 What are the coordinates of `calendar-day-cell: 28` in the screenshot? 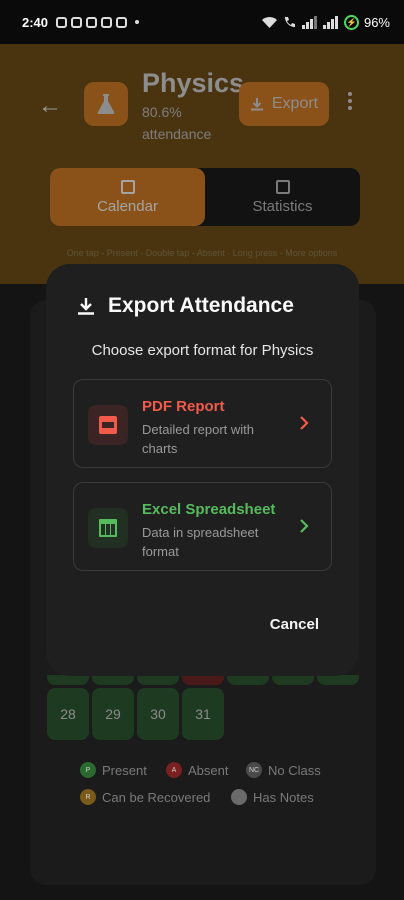 It's located at (68, 714).